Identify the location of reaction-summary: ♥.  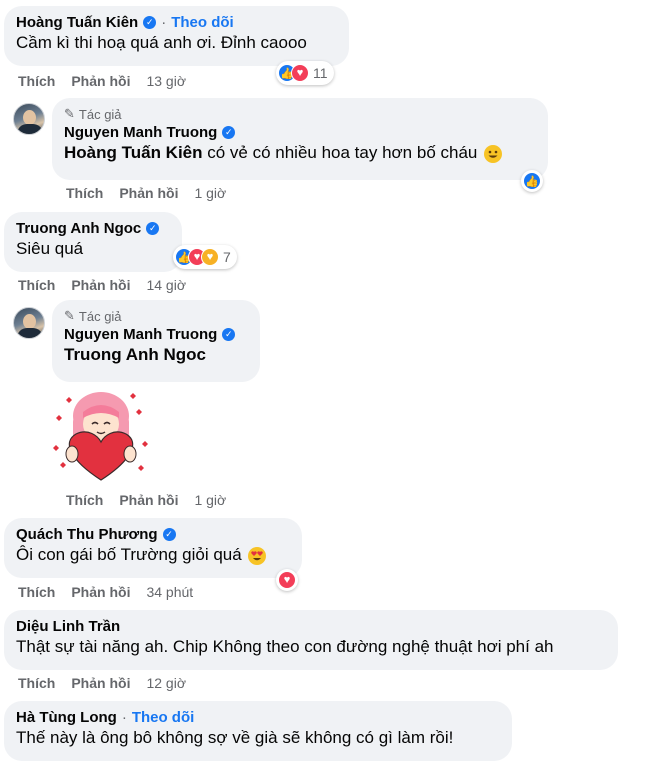
(287, 580).